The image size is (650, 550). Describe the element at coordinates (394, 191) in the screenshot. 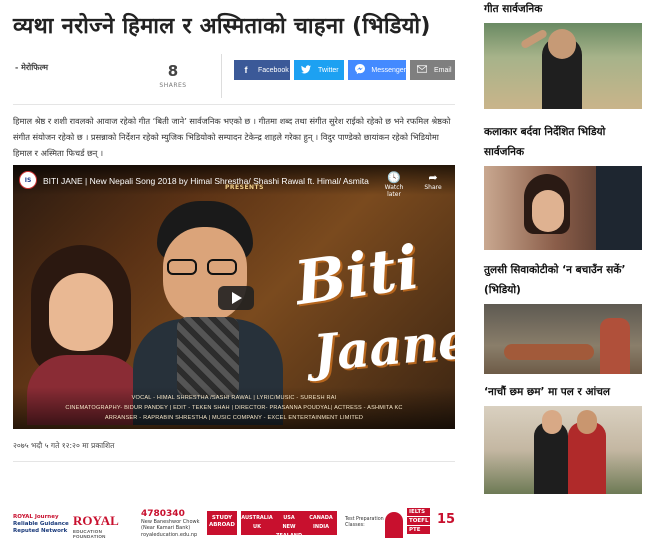

I see `watch-later-label: Watch later` at that location.